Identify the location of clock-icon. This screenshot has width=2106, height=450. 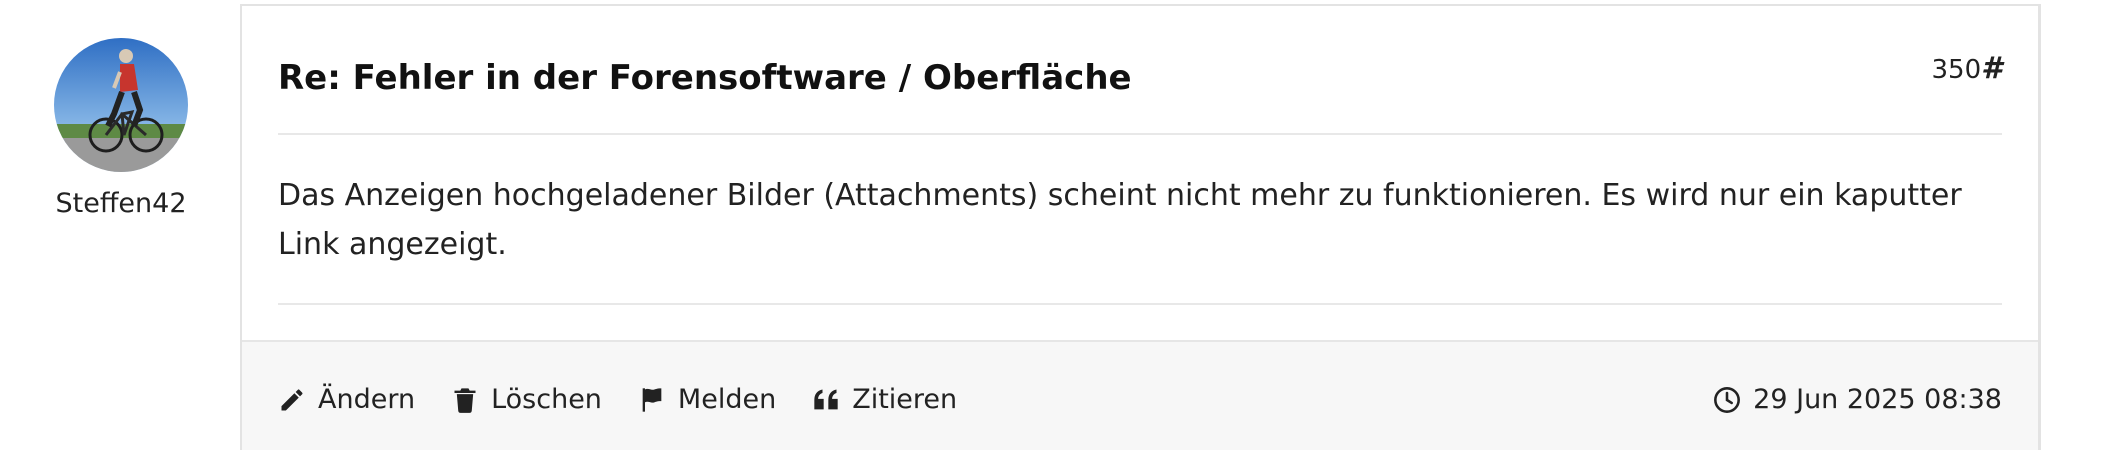
(1727, 399).